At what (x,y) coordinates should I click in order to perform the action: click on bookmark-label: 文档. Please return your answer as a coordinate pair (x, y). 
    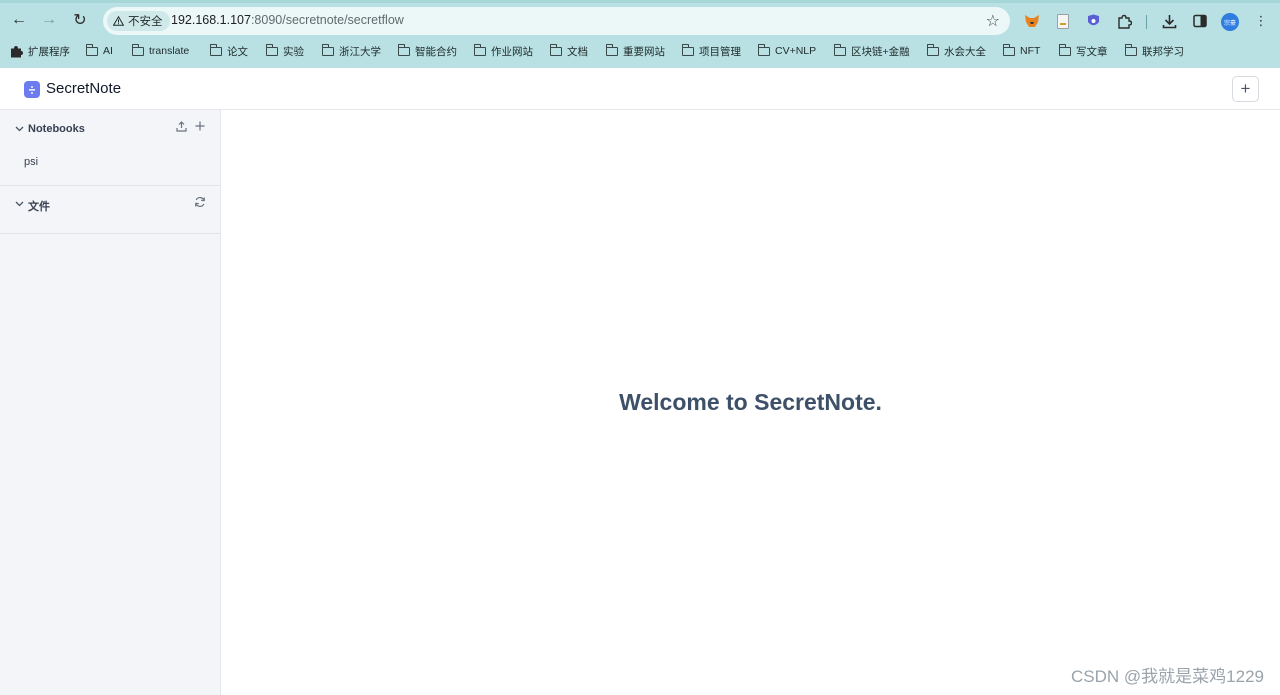
    Looking at the image, I should click on (577, 51).